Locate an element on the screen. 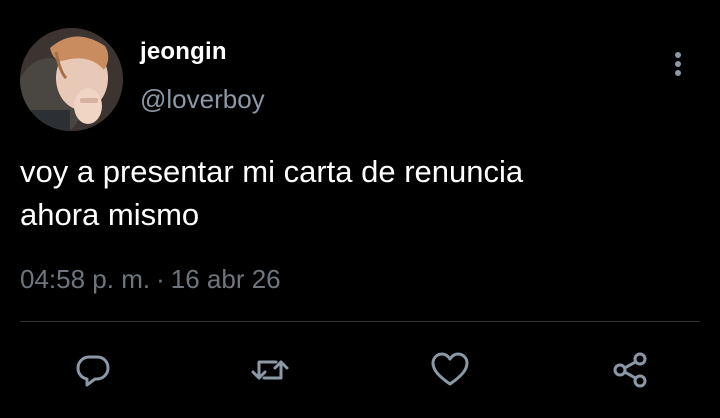 This screenshot has width=720, height=418. reply-button is located at coordinates (93, 370).